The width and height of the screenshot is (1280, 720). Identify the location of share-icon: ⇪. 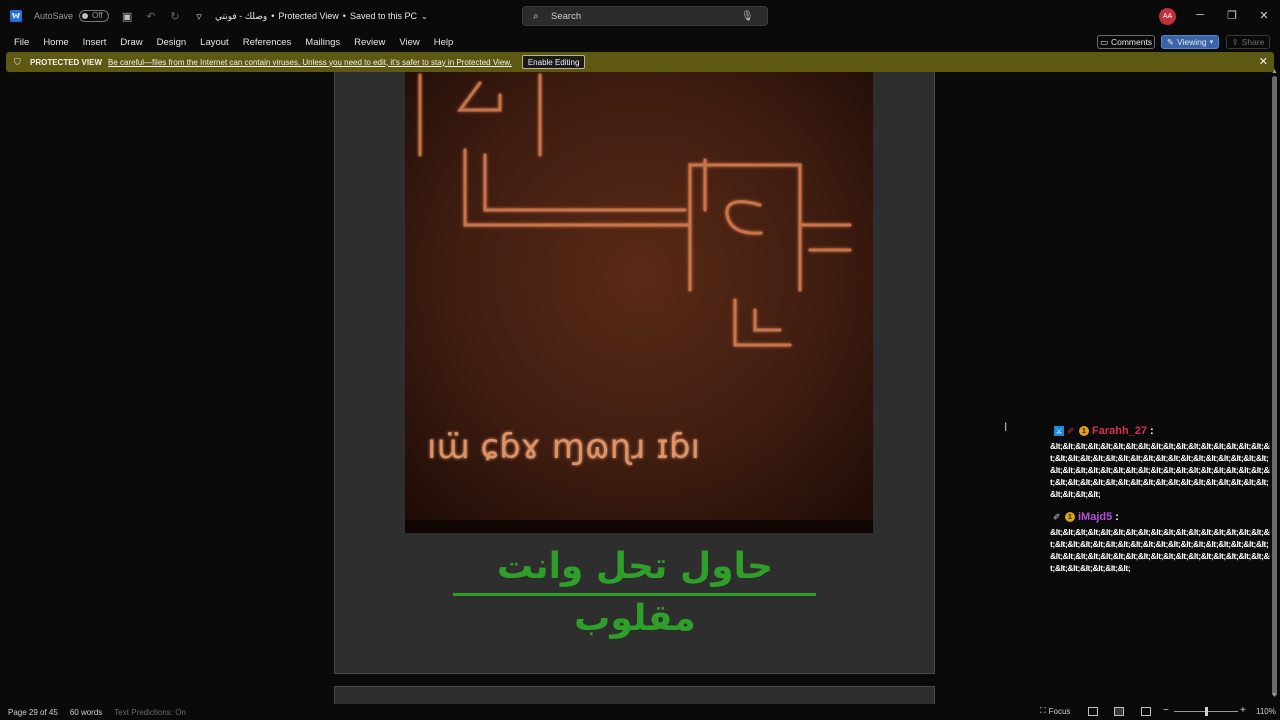
(1235, 41).